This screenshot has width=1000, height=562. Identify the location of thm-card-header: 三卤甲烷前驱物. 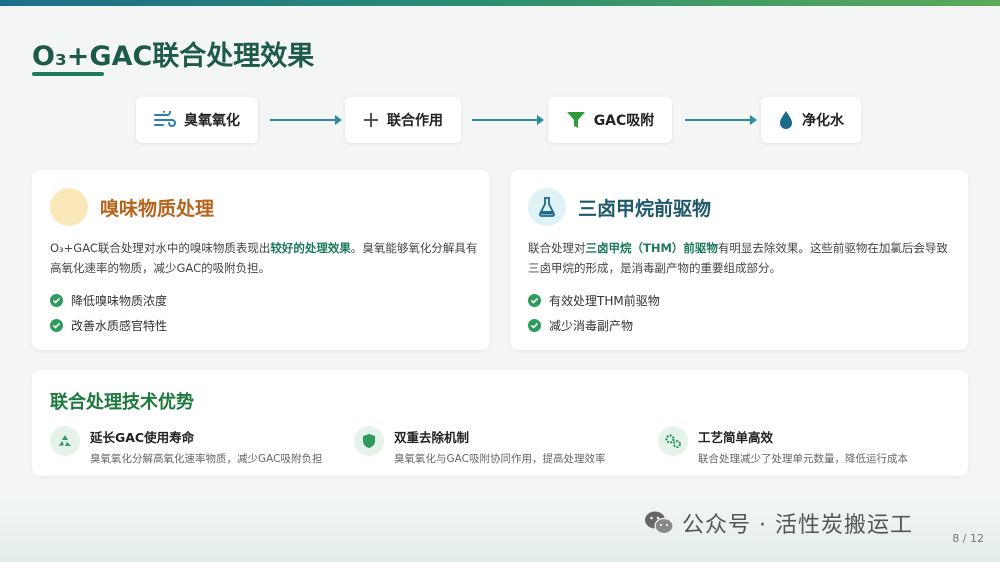
(619, 207).